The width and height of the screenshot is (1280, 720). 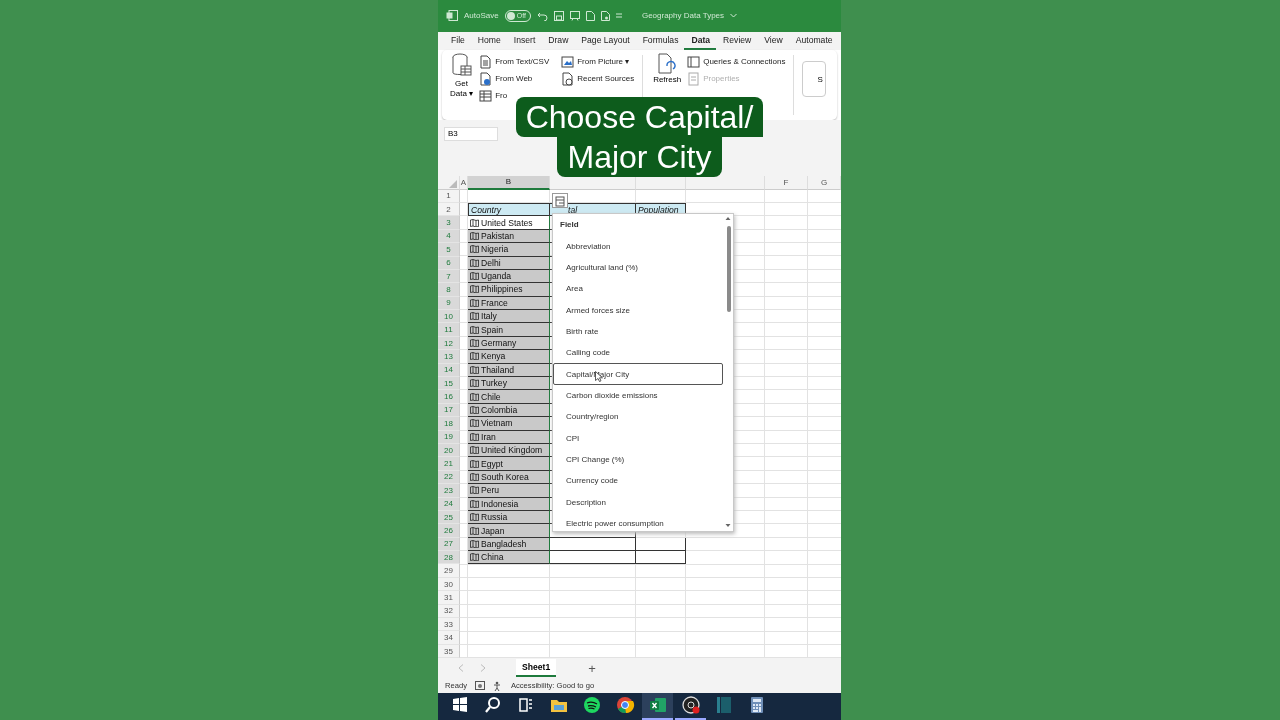 What do you see at coordinates (667, 69) in the screenshot?
I see `refresh-button: Refresh` at bounding box center [667, 69].